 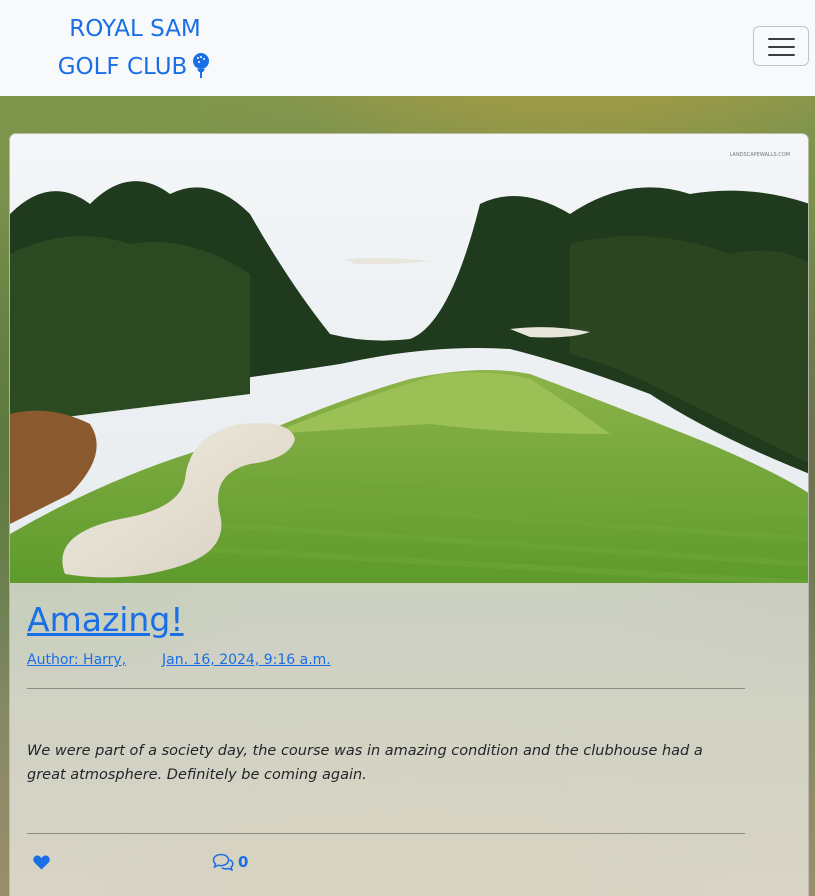 What do you see at coordinates (201, 71) in the screenshot?
I see `golf-ball-tee-icon` at bounding box center [201, 71].